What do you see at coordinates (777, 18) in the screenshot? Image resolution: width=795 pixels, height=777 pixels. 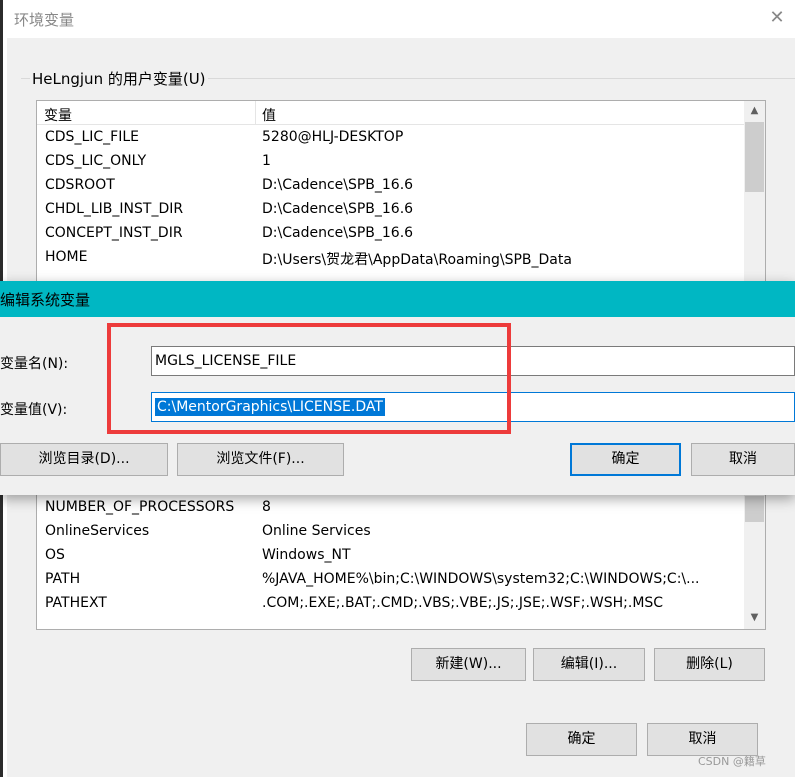 I see `close-icon: ✕` at bounding box center [777, 18].